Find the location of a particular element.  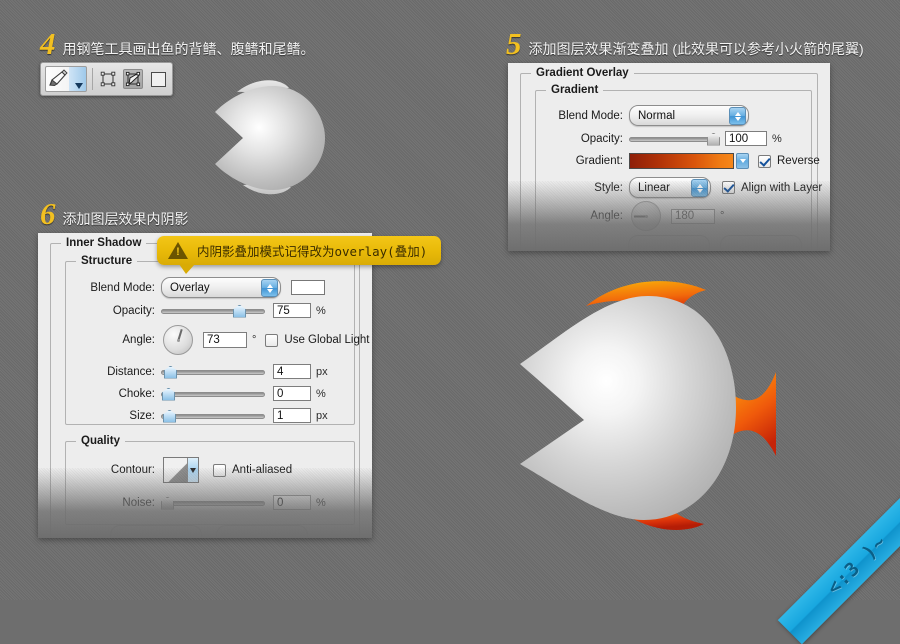

is-contour-label: Contour: is located at coordinates (132, 470).